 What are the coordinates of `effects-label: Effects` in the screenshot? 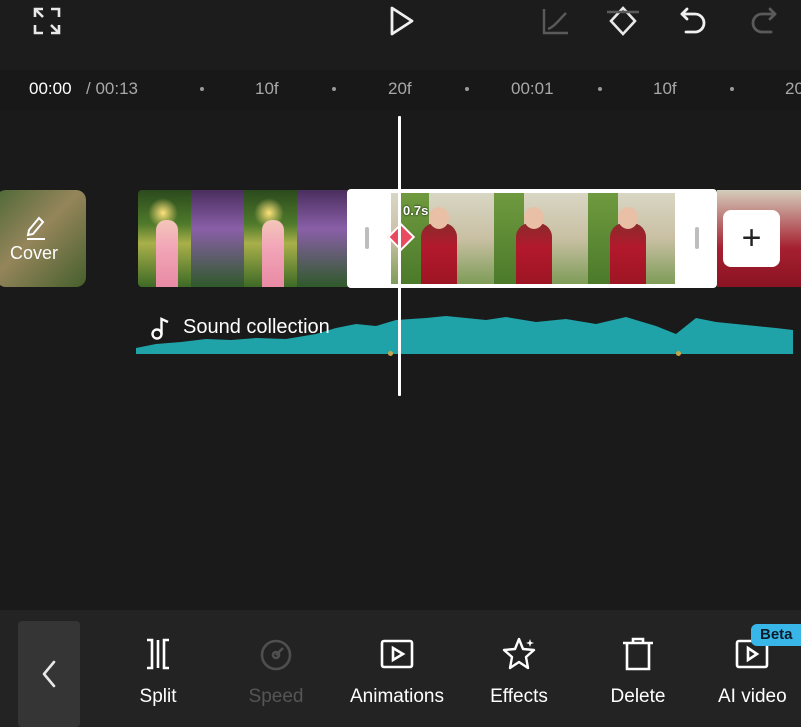 It's located at (519, 696).